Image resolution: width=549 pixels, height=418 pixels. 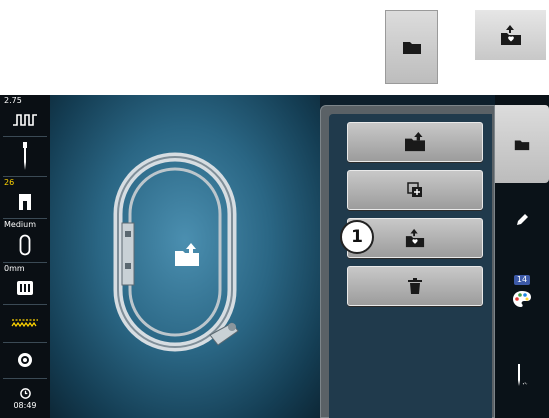 I want to click on favorite-save-icon, so click(x=510, y=35).